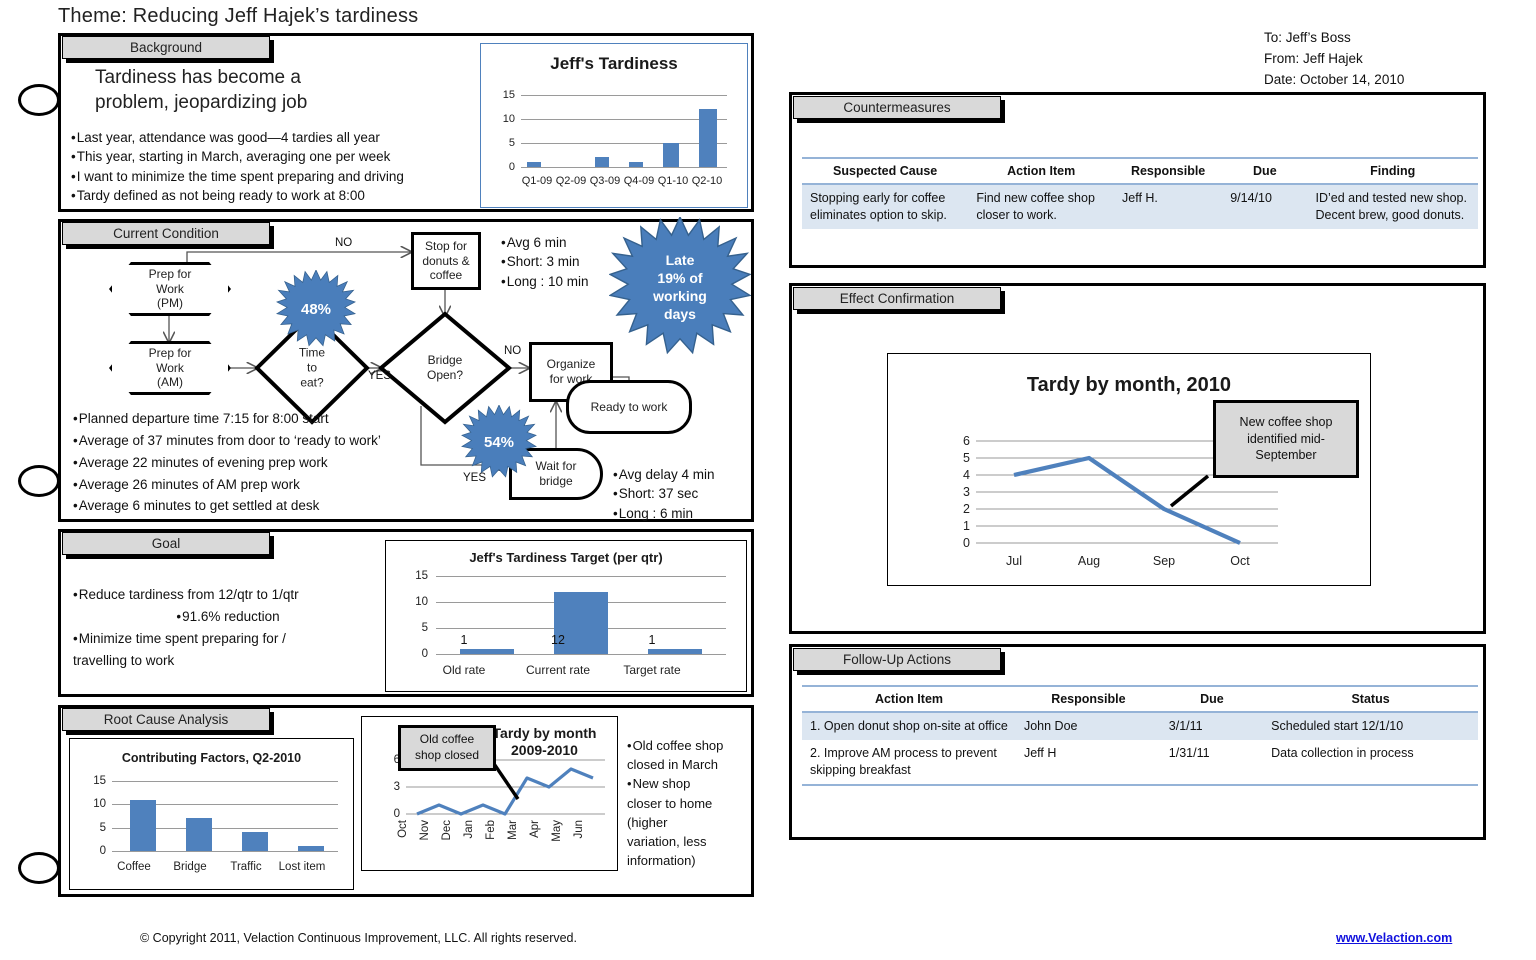  Describe the element at coordinates (885, 171) in the screenshot. I see `col-suspected-cause: Suspected Cause` at that location.